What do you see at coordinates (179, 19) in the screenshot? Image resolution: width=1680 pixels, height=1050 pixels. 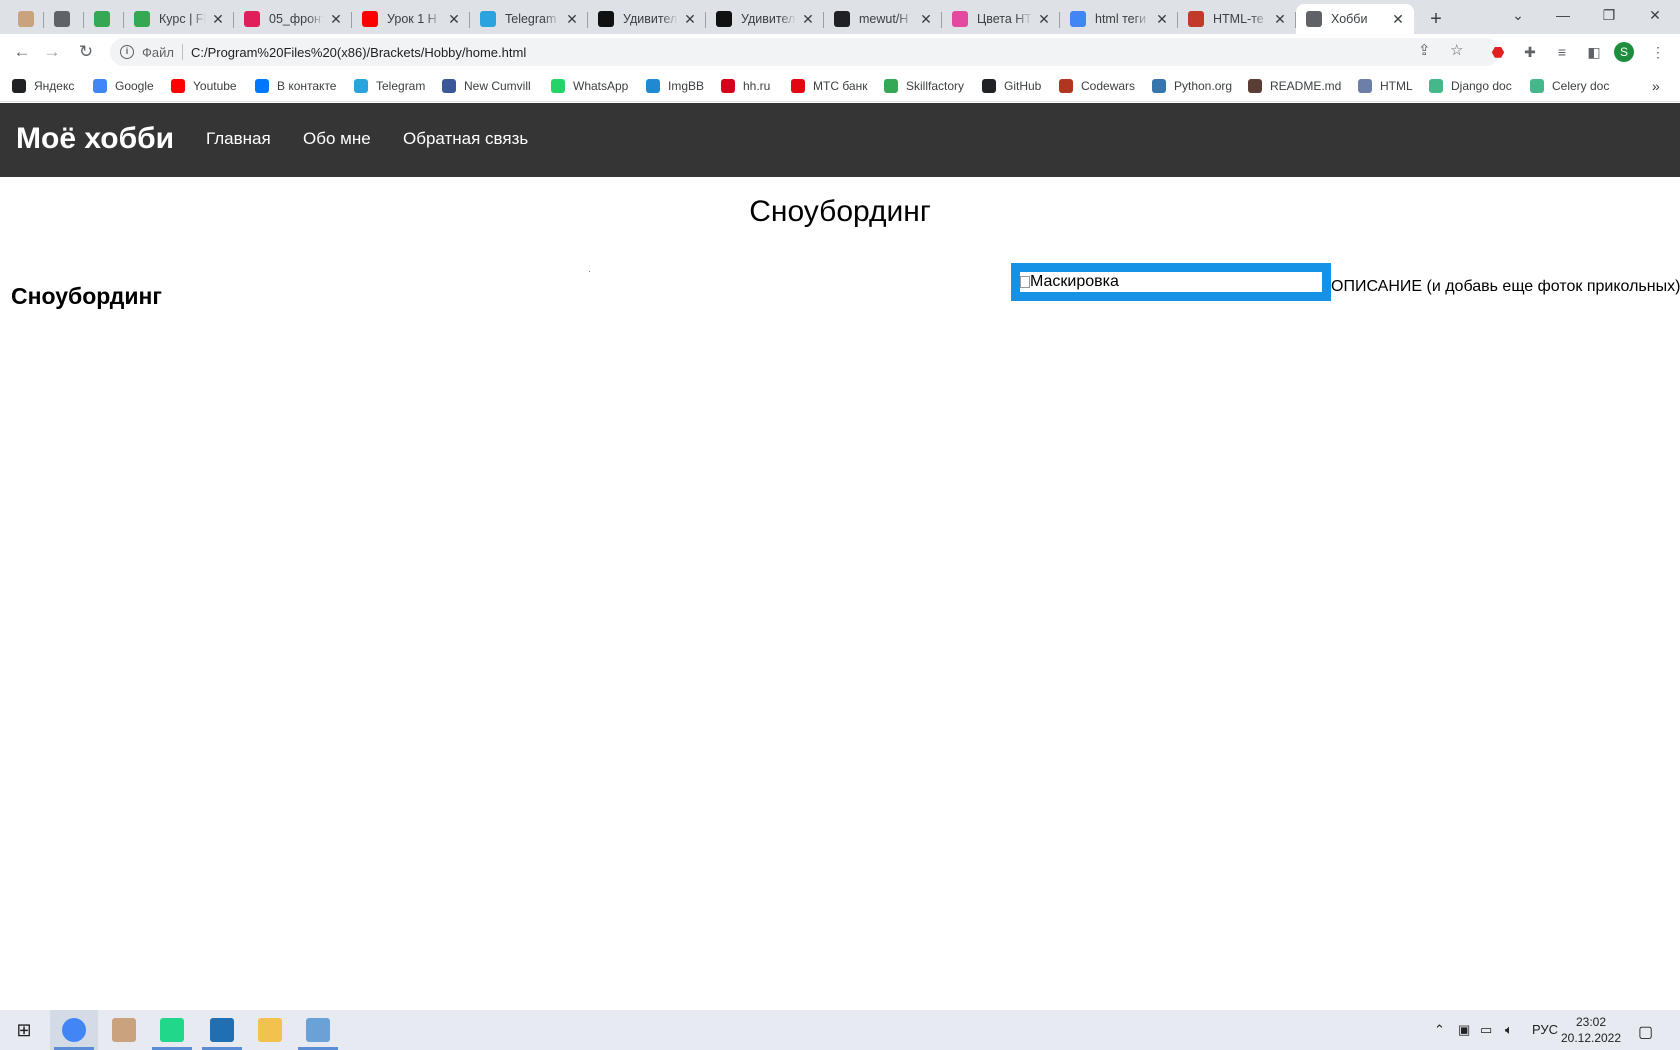 I see `browser-tab: Курс | FPV ✕` at bounding box center [179, 19].